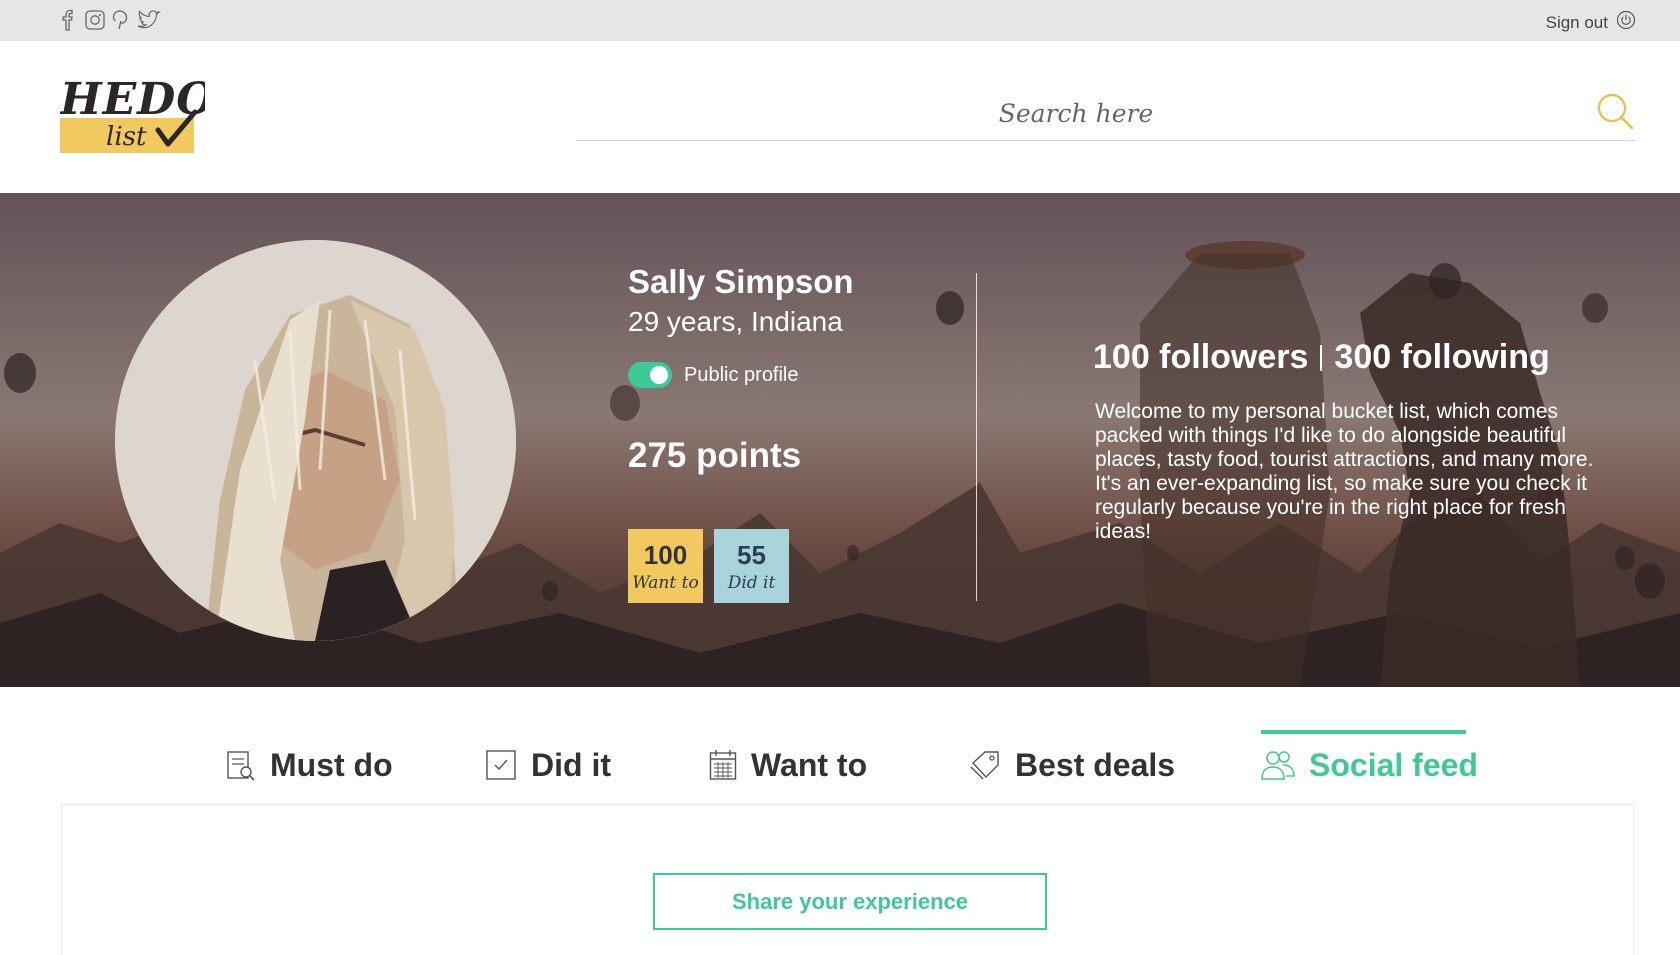 This screenshot has width=1680, height=955. What do you see at coordinates (735, 321) in the screenshot?
I see `profile-age-location: 29 years, Indiana` at bounding box center [735, 321].